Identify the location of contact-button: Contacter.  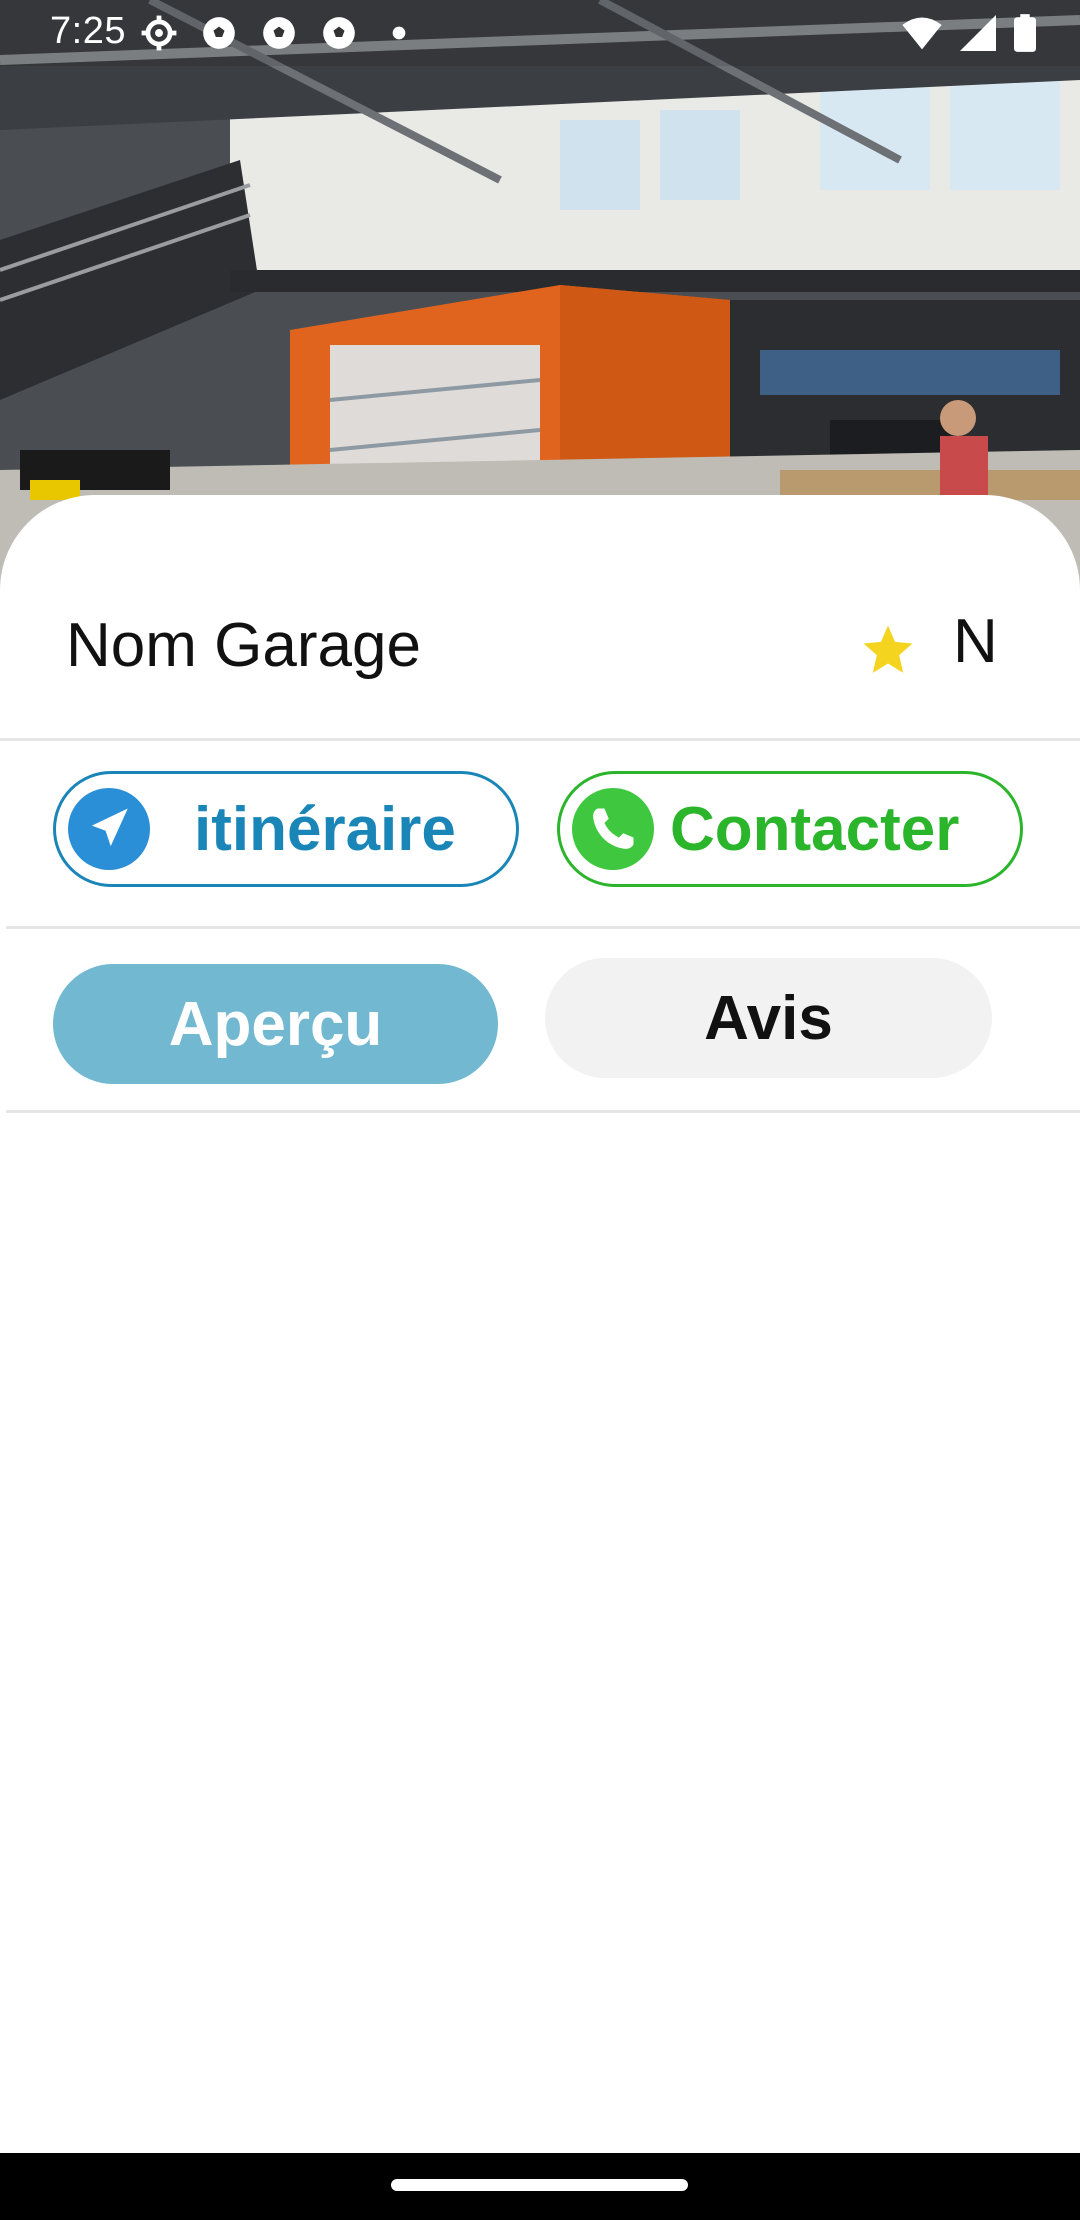
(790, 829).